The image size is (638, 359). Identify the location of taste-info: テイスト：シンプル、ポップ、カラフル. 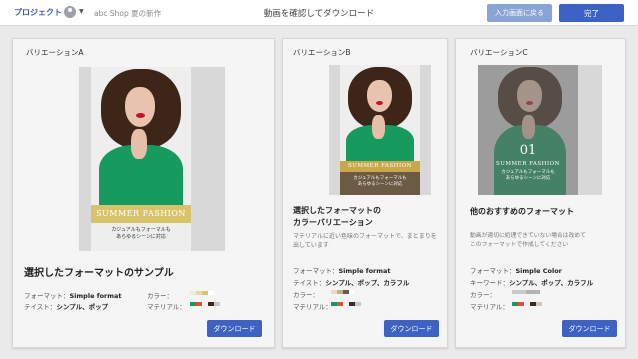
(351, 283).